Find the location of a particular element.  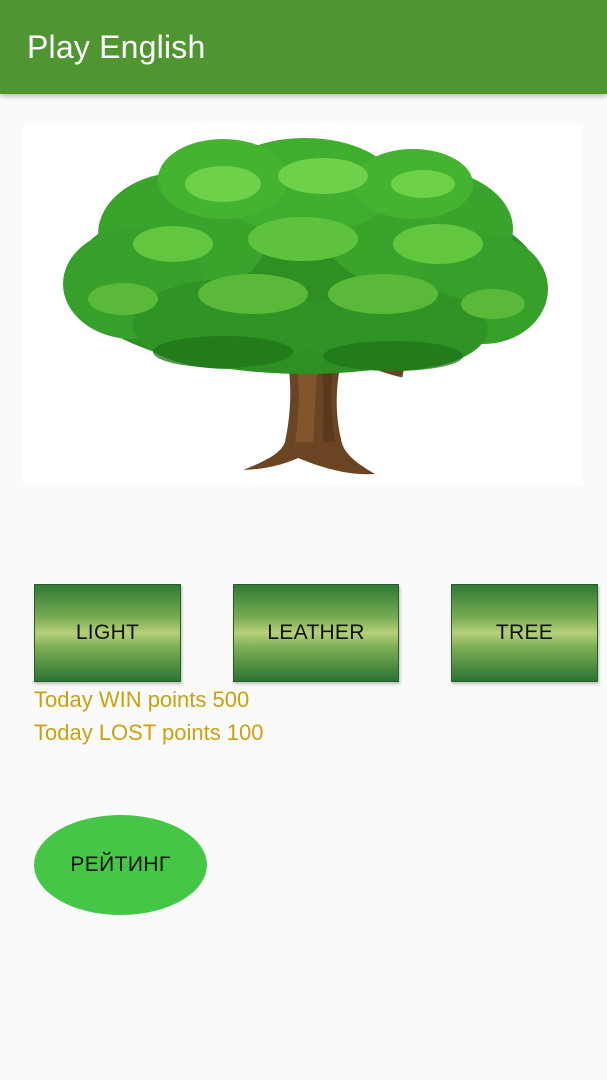

answer-button-label: TREE is located at coordinates (524, 632).